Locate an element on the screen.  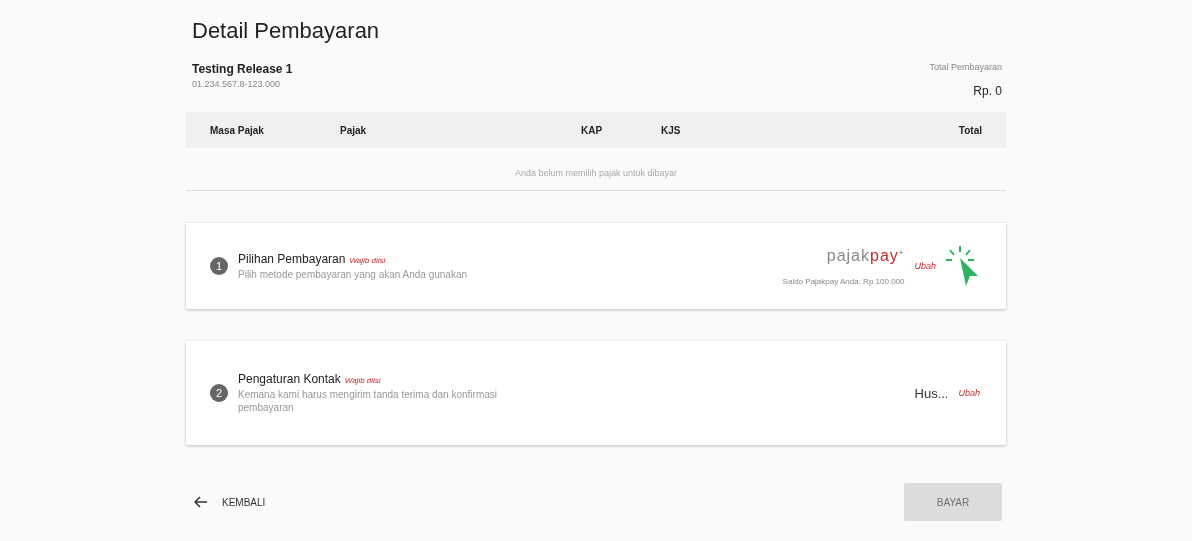
column-header: Total is located at coordinates (969, 130).